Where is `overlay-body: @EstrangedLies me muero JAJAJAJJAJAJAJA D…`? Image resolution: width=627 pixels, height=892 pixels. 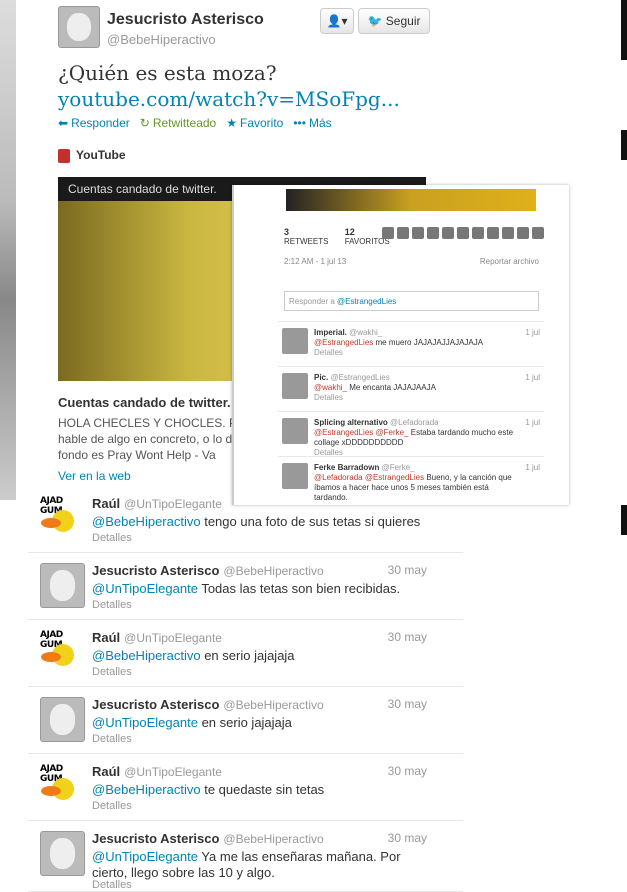 overlay-body: @EstrangedLies me muero JAJAJAJJAJAJAJA D… is located at coordinates (399, 347).